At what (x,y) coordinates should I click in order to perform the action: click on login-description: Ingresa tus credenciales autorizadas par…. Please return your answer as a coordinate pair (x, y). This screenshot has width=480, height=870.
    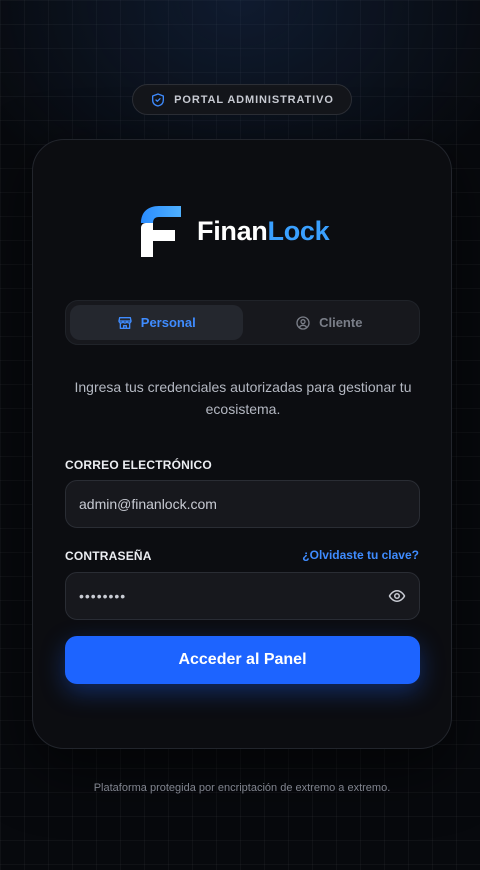
    Looking at the image, I should click on (243, 398).